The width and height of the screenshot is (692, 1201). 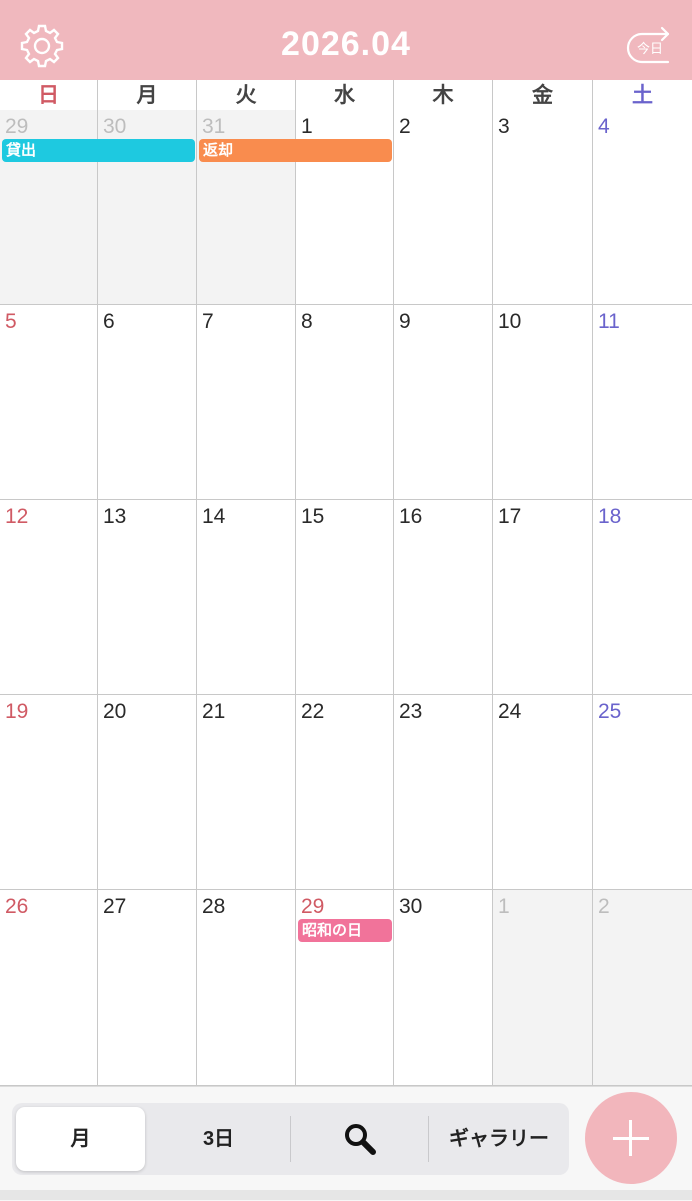 What do you see at coordinates (510, 711) in the screenshot?
I see `day-number: 24` at bounding box center [510, 711].